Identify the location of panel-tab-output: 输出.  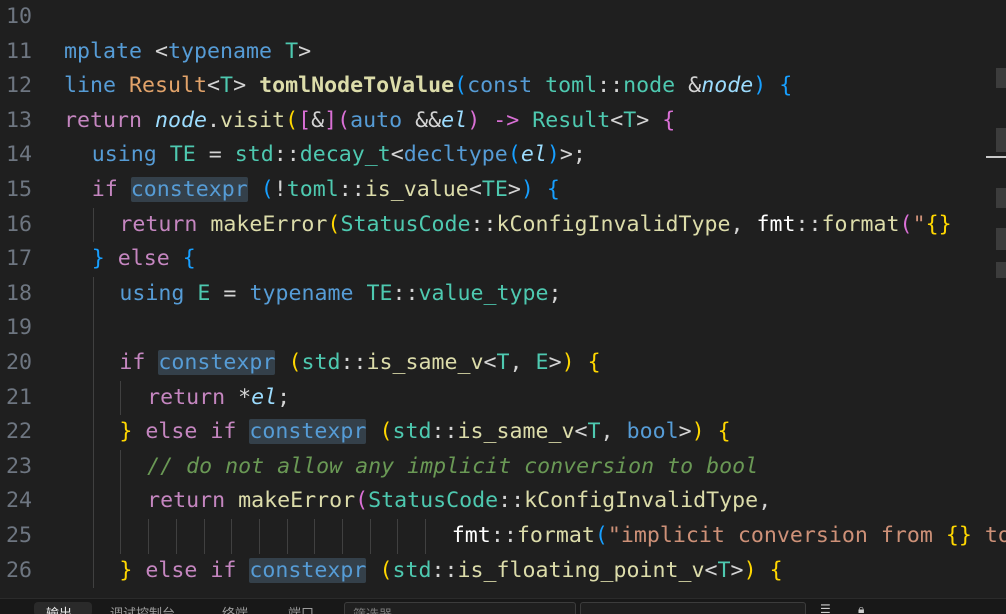
(59, 608).